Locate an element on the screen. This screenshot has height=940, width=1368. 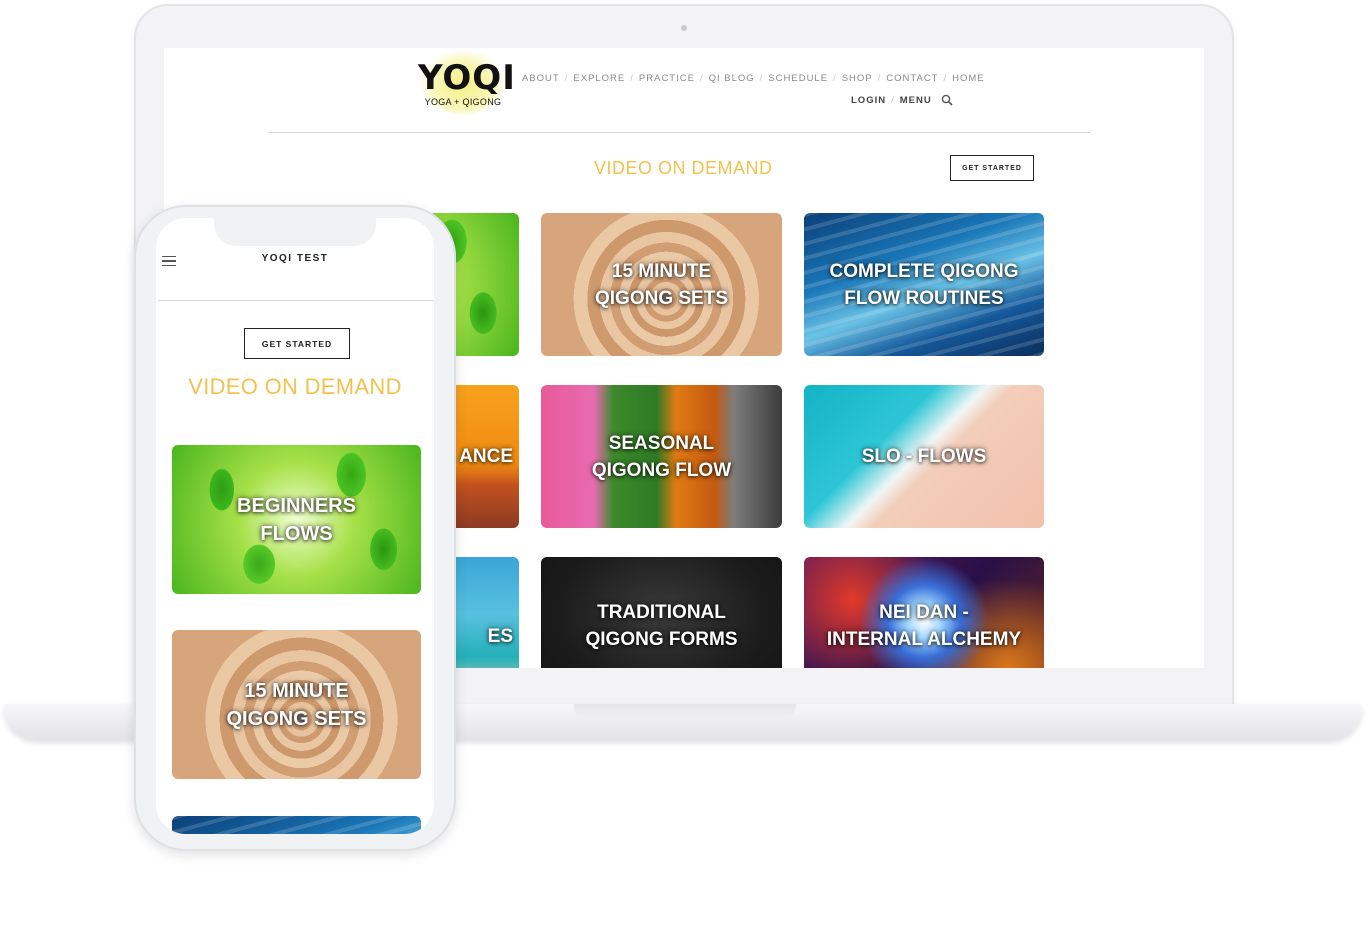
card-label: NEI DAN - INTERNAL ALCHEMY is located at coordinates (924, 626).